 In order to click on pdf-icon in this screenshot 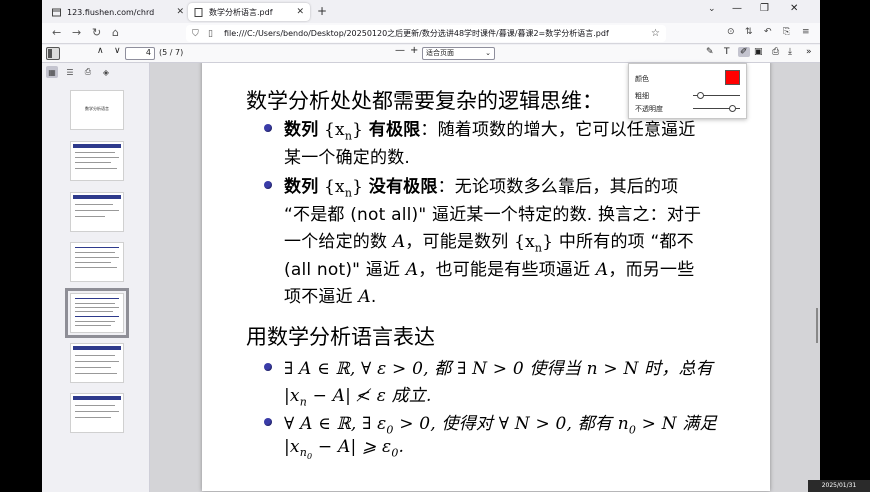, I will do `click(198, 12)`.